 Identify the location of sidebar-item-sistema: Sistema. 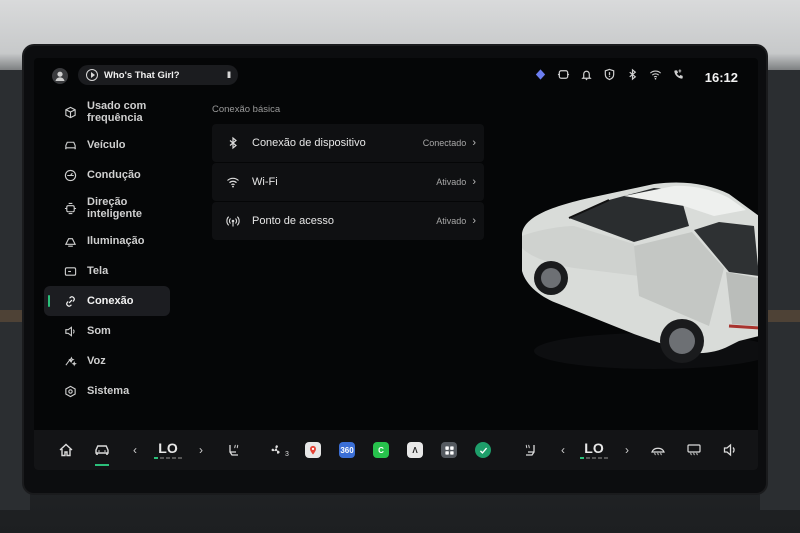
(107, 391).